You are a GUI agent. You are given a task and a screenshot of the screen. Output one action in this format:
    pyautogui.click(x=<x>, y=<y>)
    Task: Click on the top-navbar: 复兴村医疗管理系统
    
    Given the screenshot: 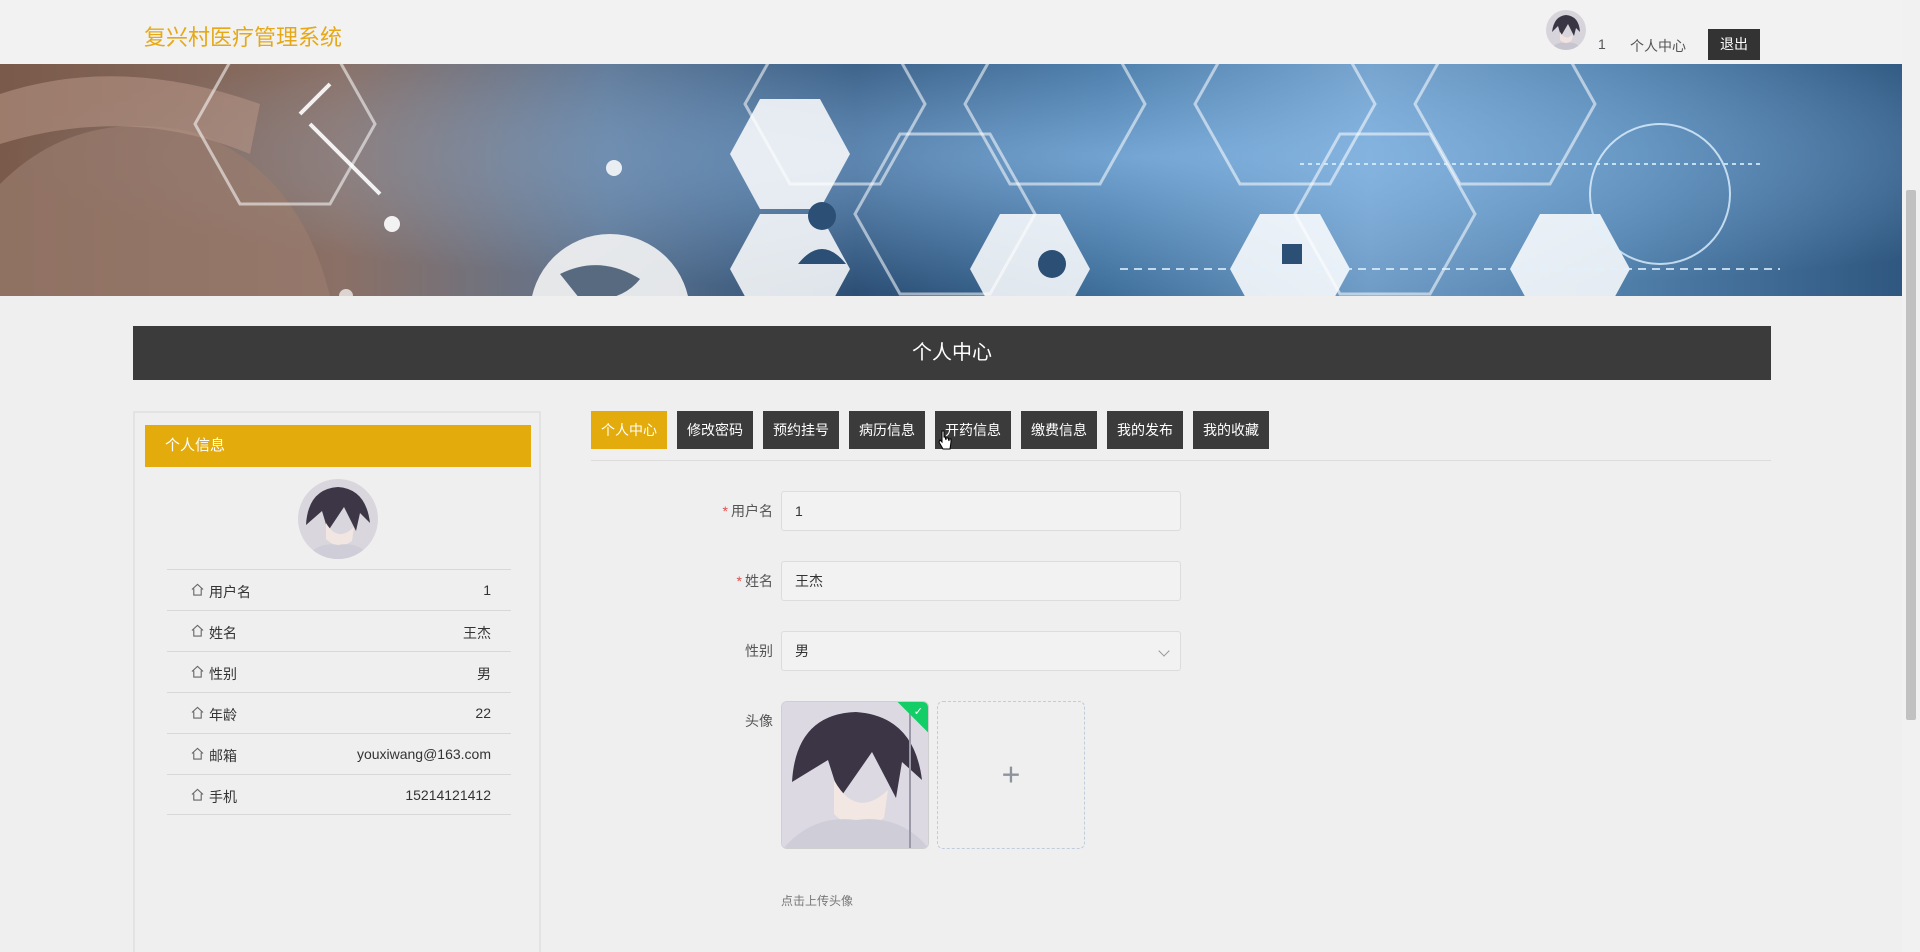 What is the action you would take?
    pyautogui.click(x=951, y=32)
    